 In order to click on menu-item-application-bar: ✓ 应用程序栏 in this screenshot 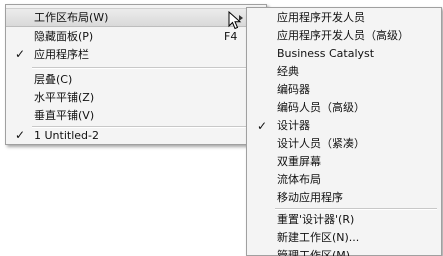, I will do `click(136, 54)`.